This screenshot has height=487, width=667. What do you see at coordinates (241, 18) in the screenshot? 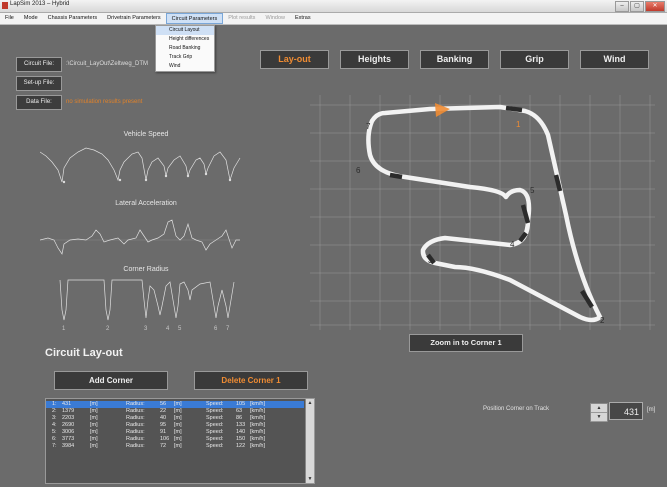
I see `menu-plot-results: Plot results` at bounding box center [241, 18].